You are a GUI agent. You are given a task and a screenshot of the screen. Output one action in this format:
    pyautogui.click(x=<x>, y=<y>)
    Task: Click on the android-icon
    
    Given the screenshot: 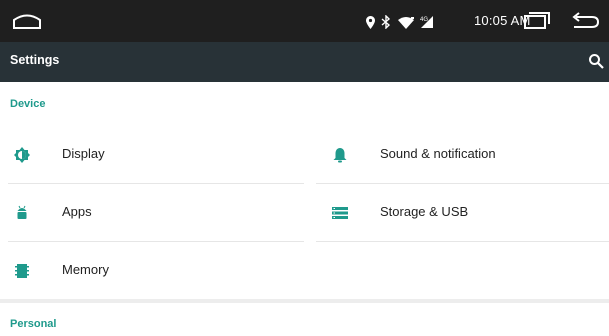 What is the action you would take?
    pyautogui.click(x=22, y=212)
    